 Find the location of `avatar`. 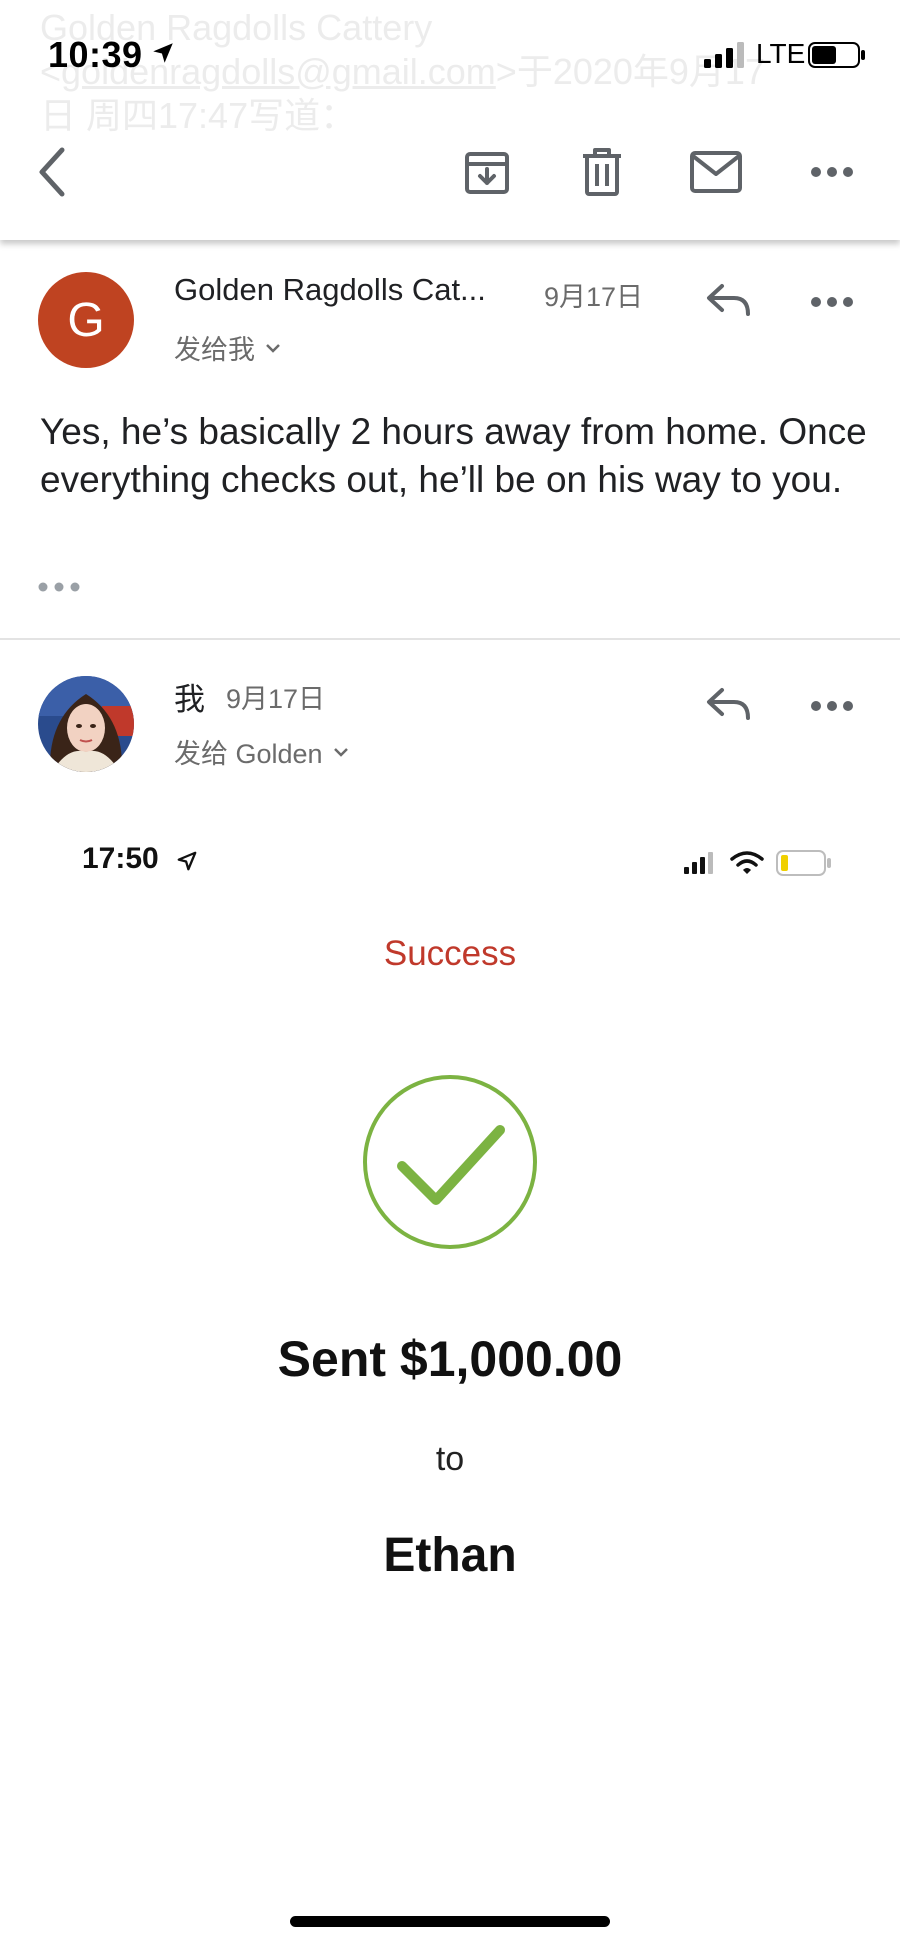

avatar is located at coordinates (86, 724).